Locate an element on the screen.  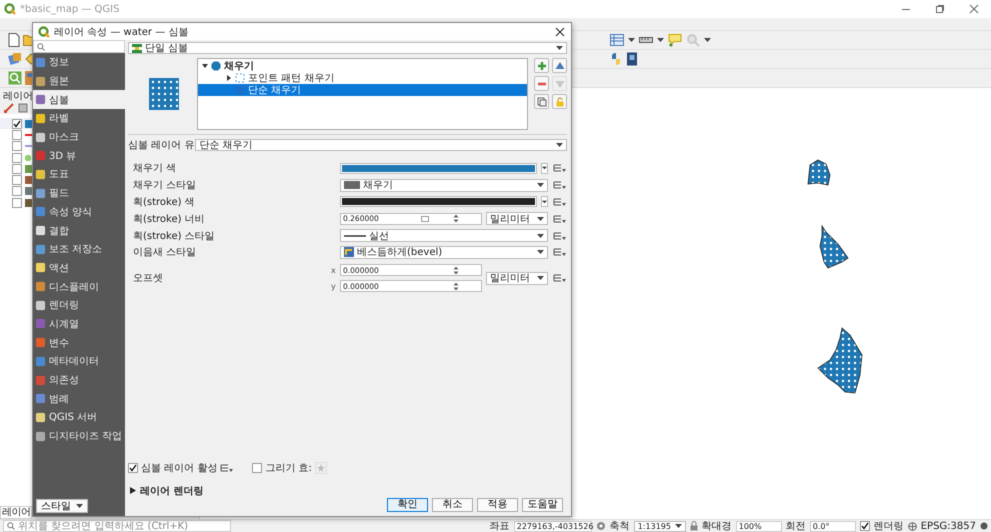
brush-icon is located at coordinates (9, 108).